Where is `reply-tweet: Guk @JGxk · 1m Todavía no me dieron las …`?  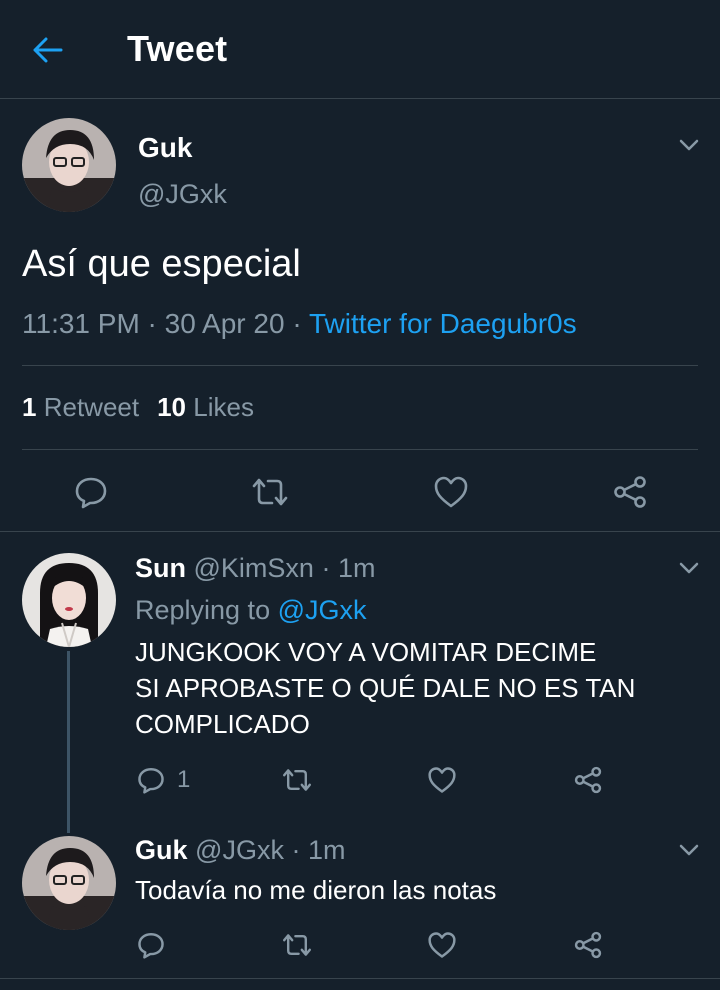 reply-tweet: Guk @JGxk · 1m Todavía no me dieron las … is located at coordinates (360, 906).